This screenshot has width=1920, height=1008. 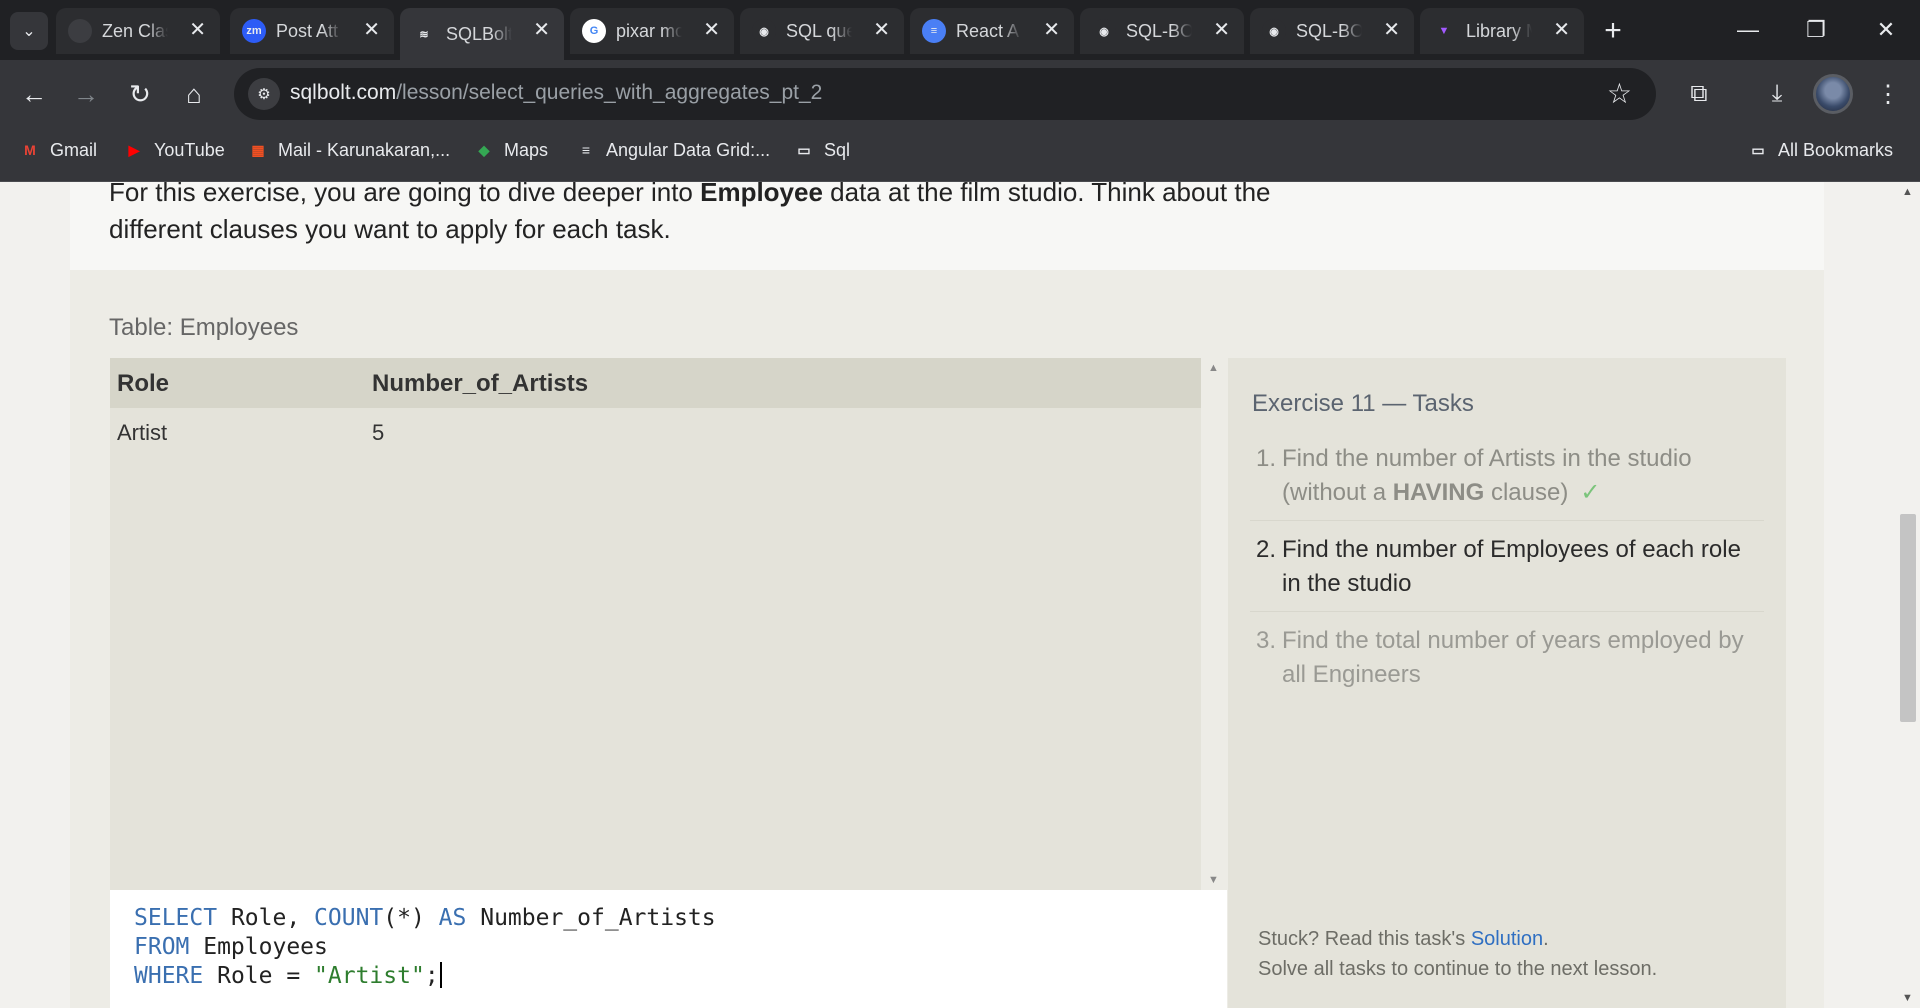 What do you see at coordinates (74, 149) in the screenshot?
I see `bookmark-label: Gmail` at bounding box center [74, 149].